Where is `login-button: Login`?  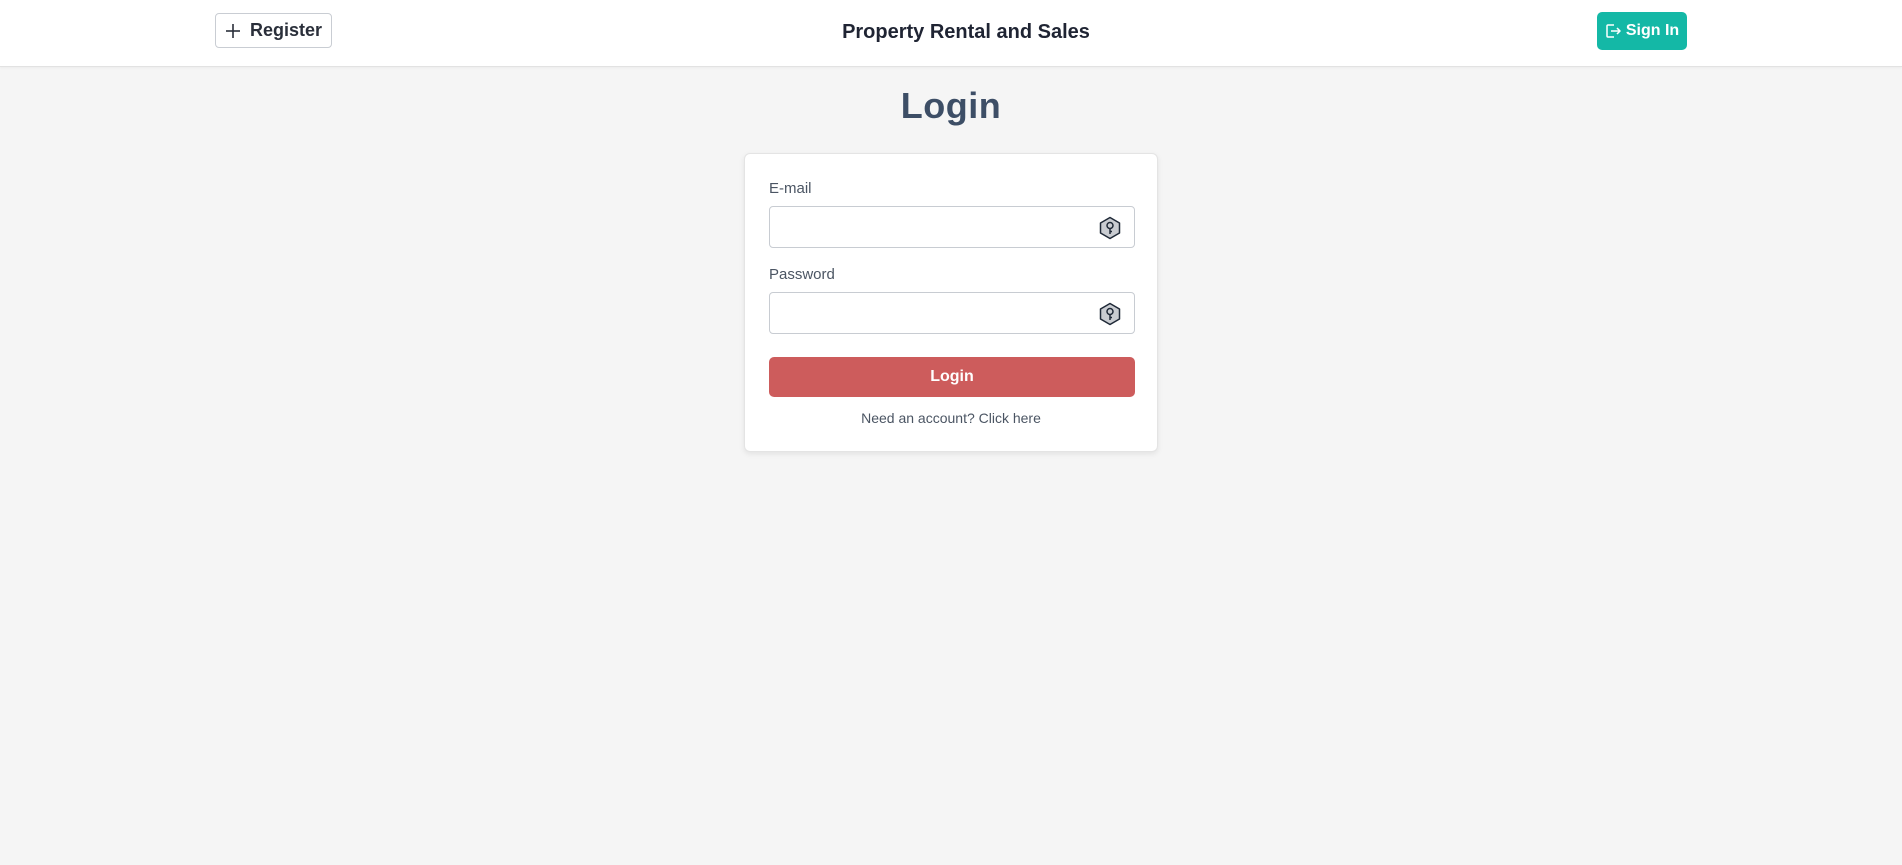
login-button: Login is located at coordinates (952, 377).